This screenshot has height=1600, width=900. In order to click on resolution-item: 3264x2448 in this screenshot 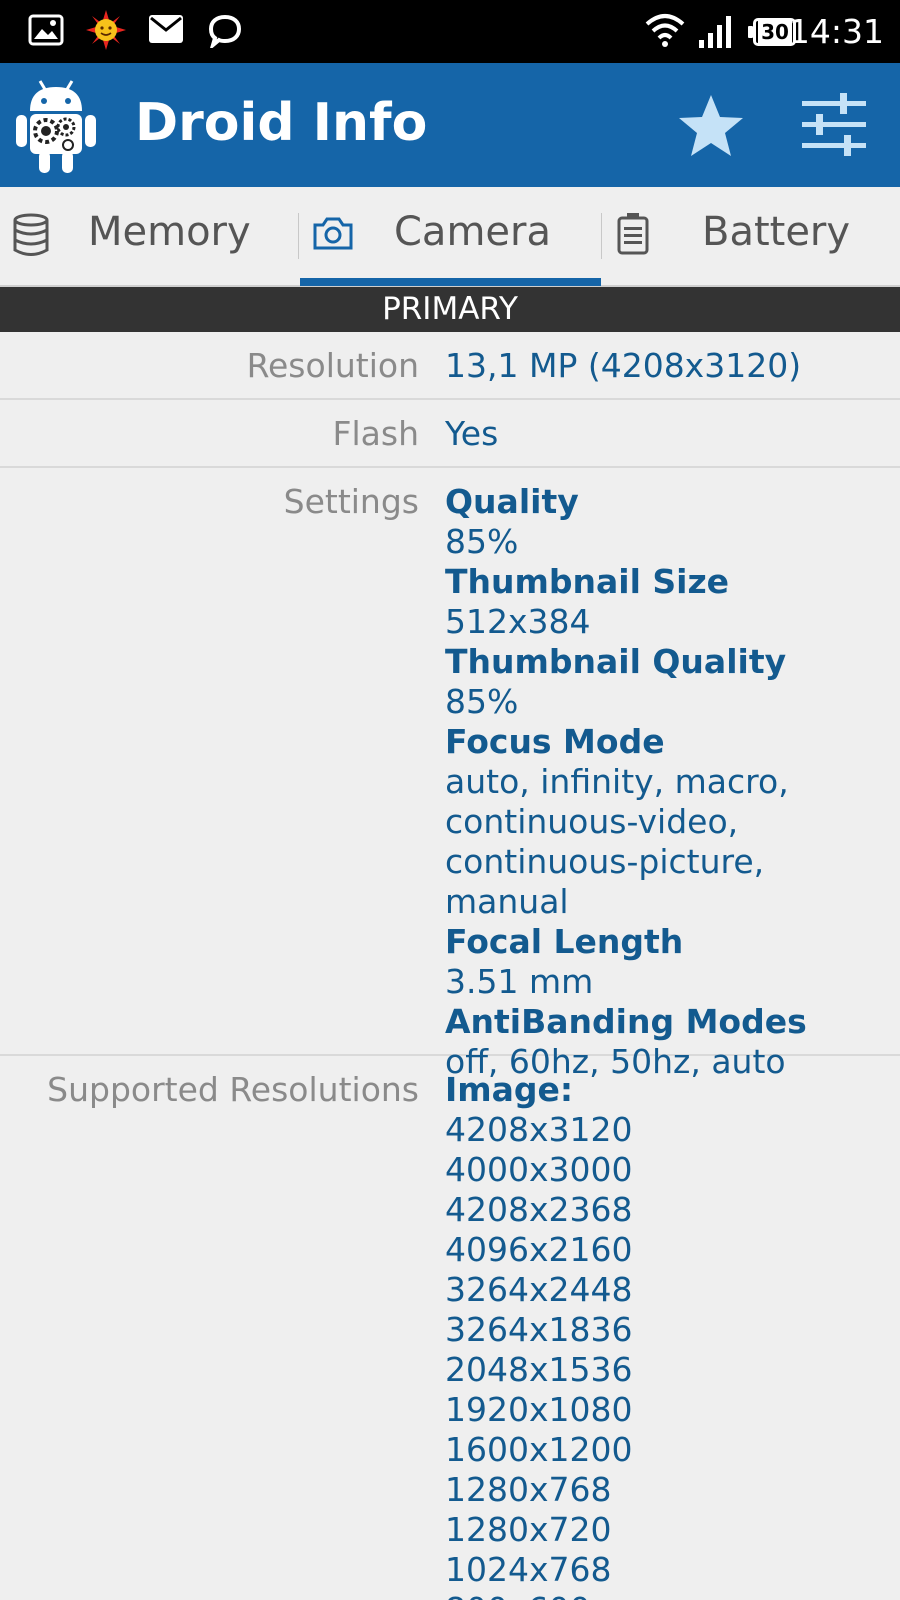, I will do `click(539, 1289)`.